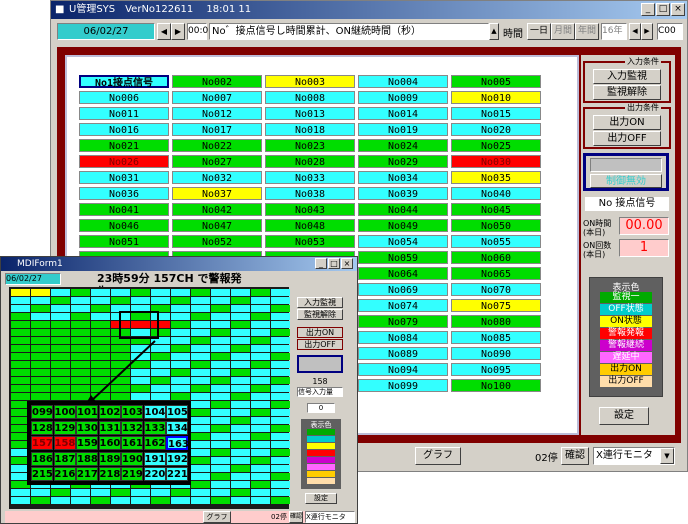 The width and height of the screenshot is (688, 524). I want to click on signal-cell: No059, so click(403, 257).